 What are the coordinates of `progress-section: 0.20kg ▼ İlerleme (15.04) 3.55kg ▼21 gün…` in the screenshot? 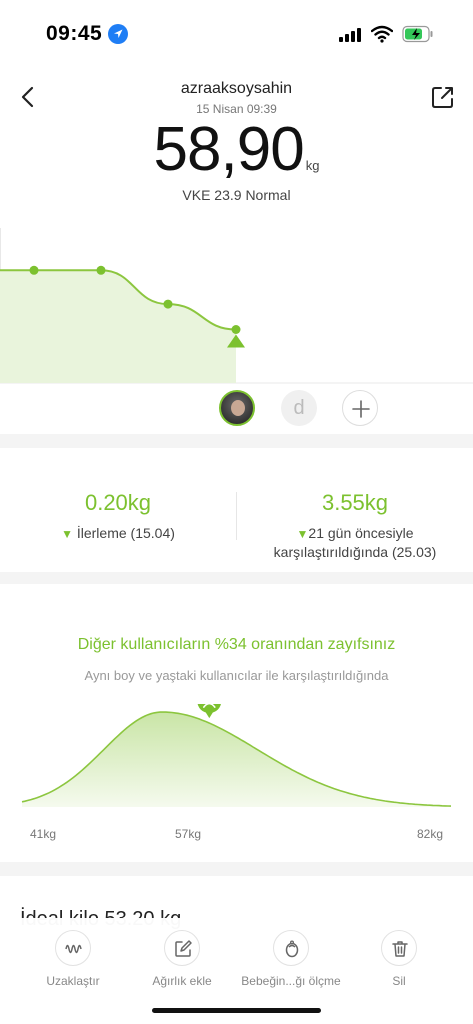 It's located at (236, 510).